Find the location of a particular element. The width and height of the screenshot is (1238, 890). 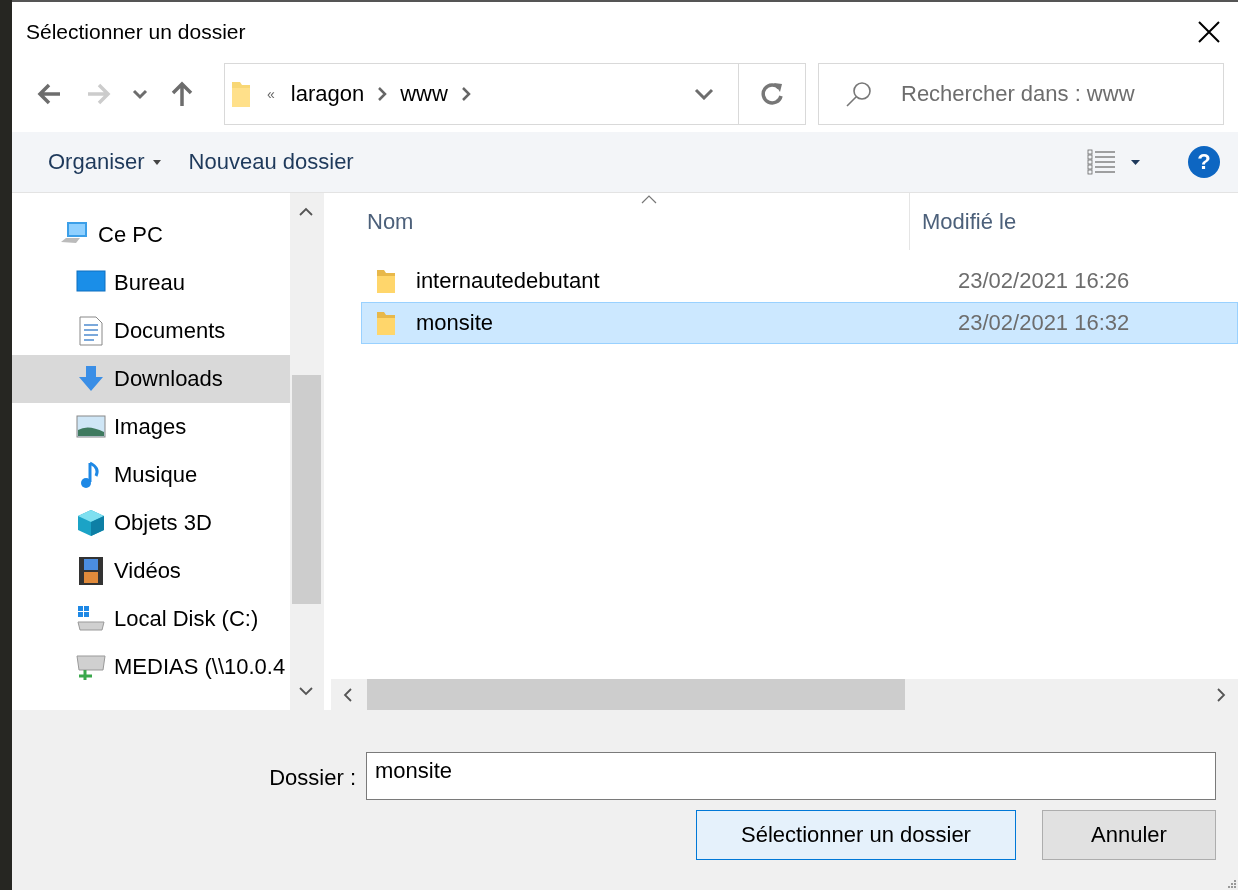

search-bar: Rechercher dans : www is located at coordinates (1021, 94).